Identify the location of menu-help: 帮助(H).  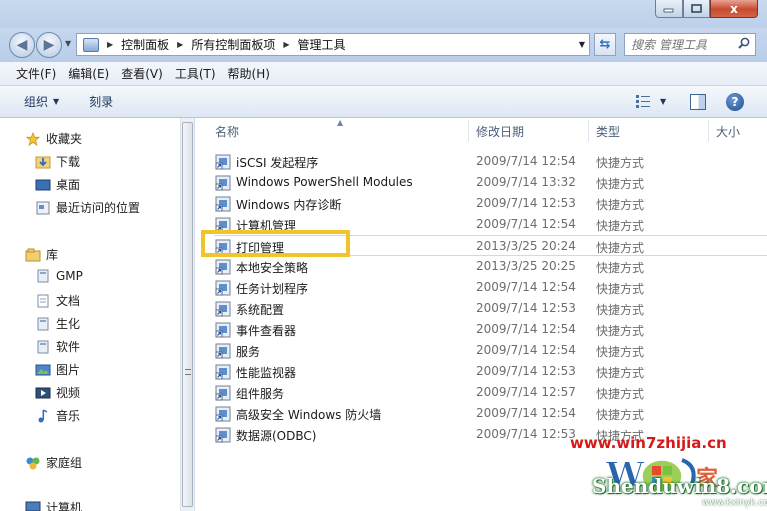
(249, 73).